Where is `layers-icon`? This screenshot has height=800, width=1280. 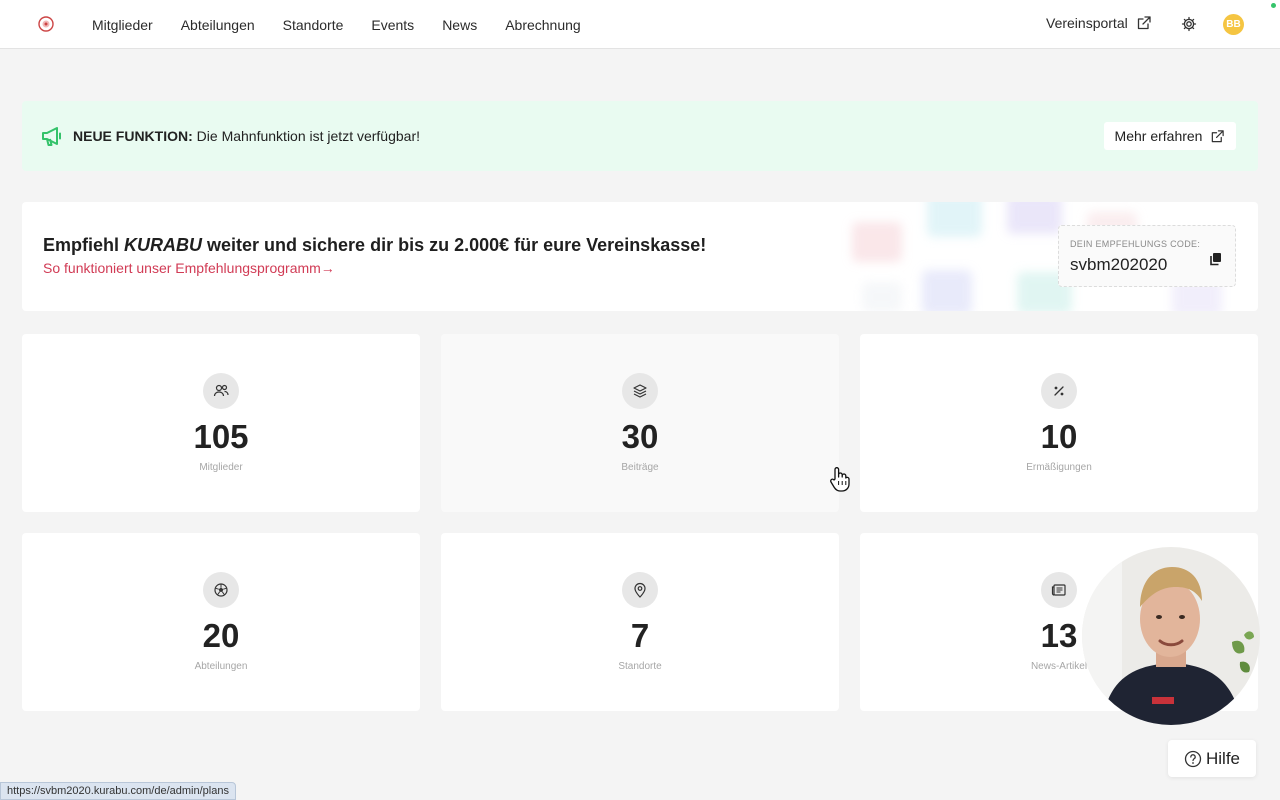
layers-icon is located at coordinates (640, 391).